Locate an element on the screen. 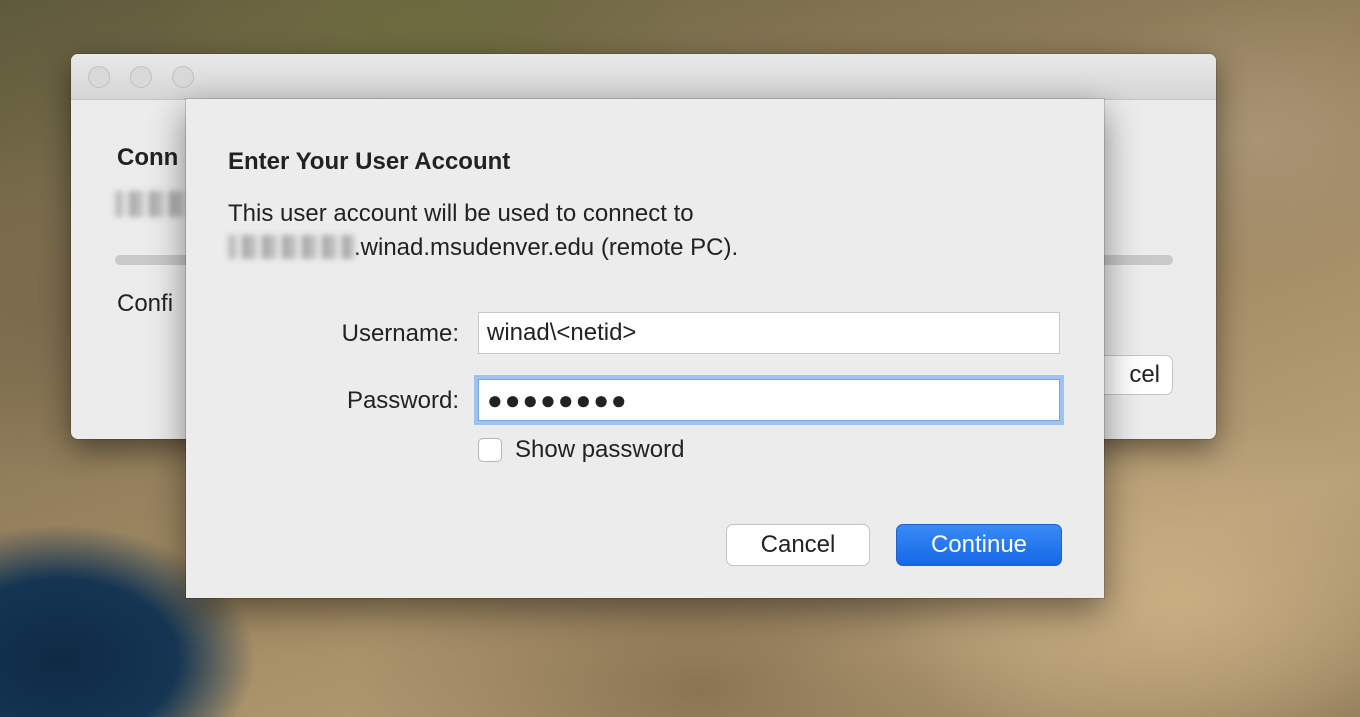 Image resolution: width=1360 pixels, height=717 pixels. username-field: winad\<netid> is located at coordinates (769, 333).